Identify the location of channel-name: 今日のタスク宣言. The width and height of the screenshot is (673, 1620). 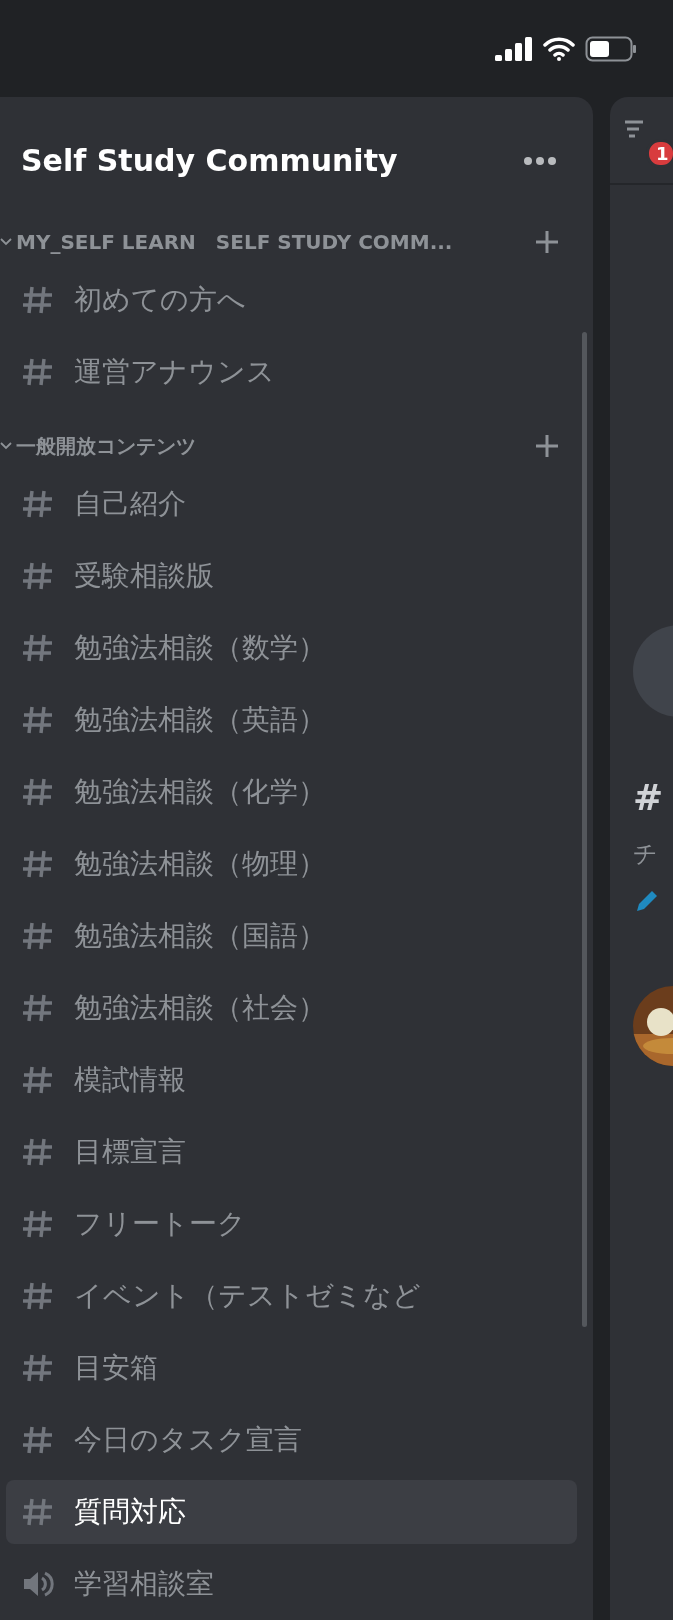
(188, 1440).